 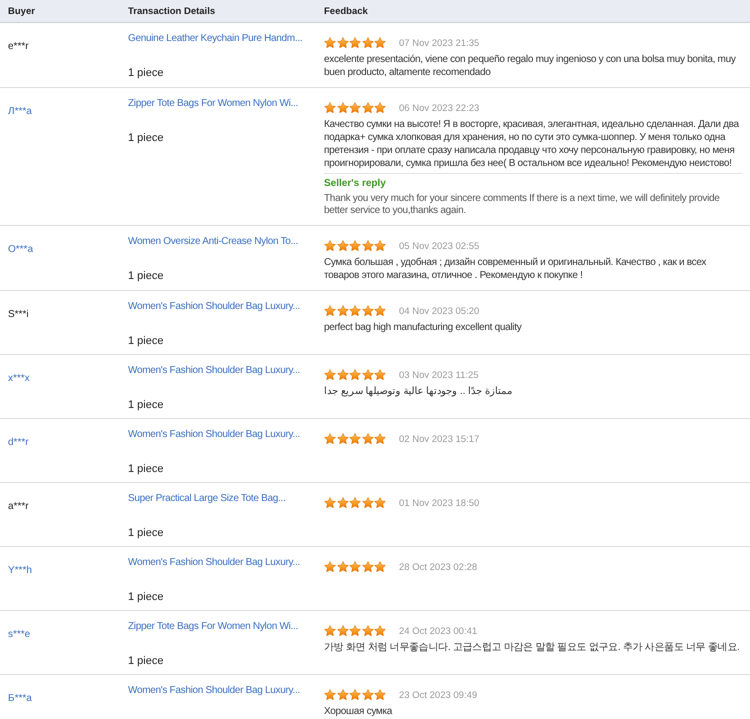 What do you see at coordinates (18, 506) in the screenshot?
I see `buyer-name: a***r` at bounding box center [18, 506].